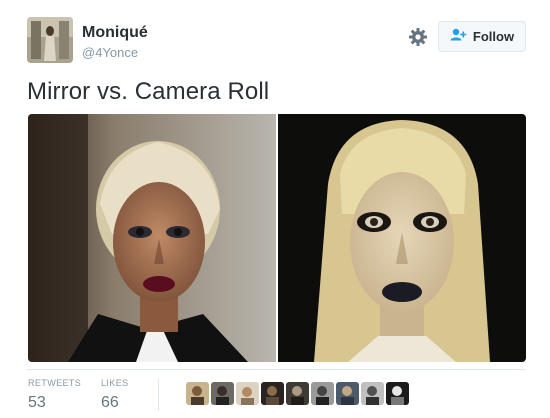 This screenshot has height=418, width=550. I want to click on follow-button: Follow, so click(482, 36).